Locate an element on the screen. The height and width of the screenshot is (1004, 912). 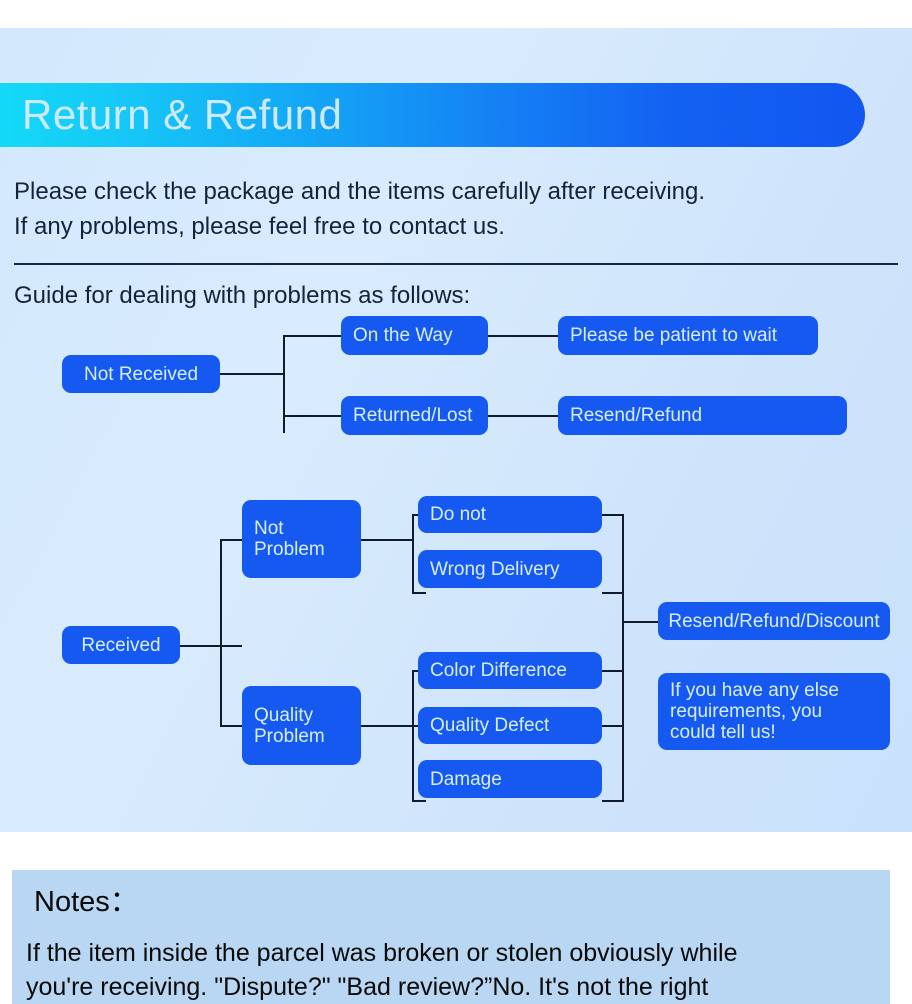
node-on-the-way: On the Way is located at coordinates (414, 335).